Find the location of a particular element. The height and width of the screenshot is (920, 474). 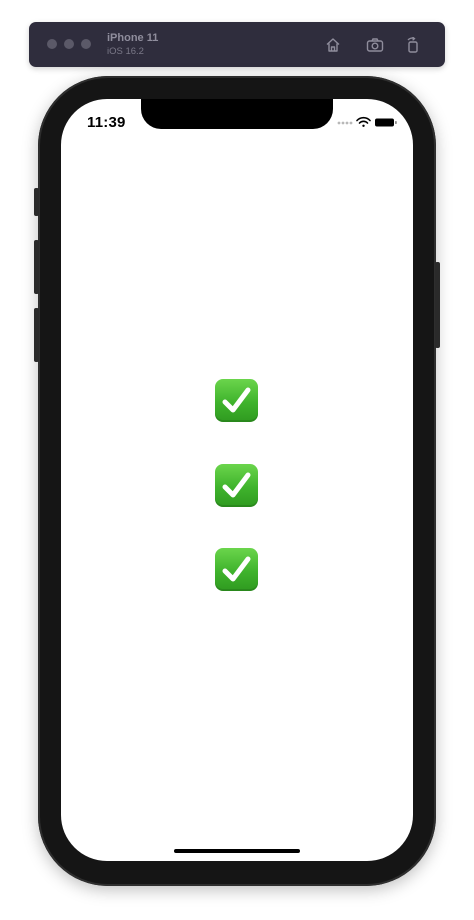

volume-up-button is located at coordinates (36, 267).